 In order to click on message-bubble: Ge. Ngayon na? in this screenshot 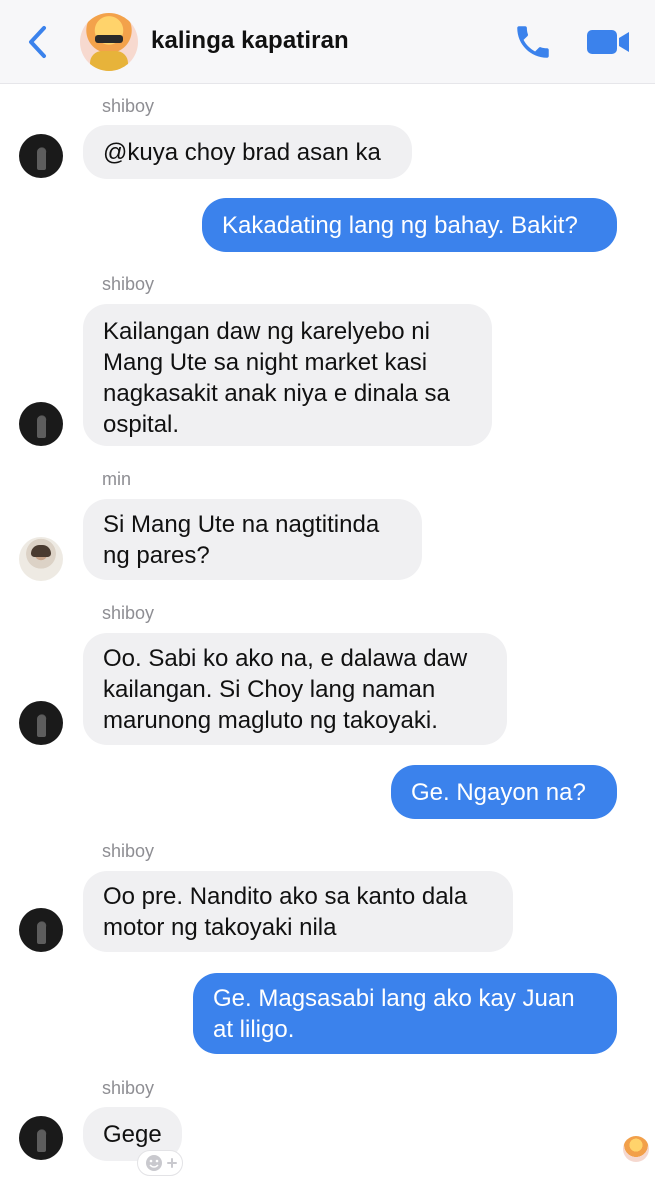, I will do `click(504, 792)`.